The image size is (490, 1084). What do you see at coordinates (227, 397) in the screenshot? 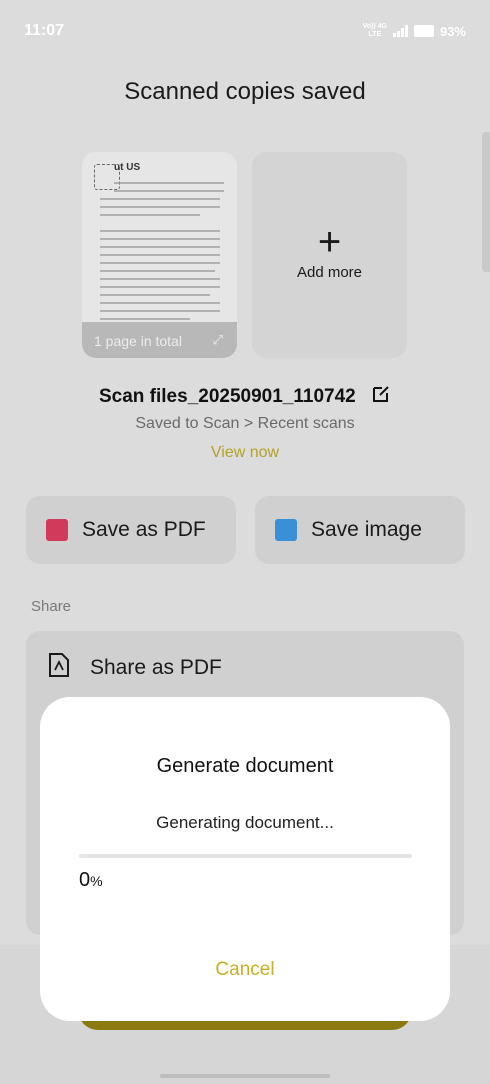
I see `file-name: Scan files_20250901_110742` at bounding box center [227, 397].